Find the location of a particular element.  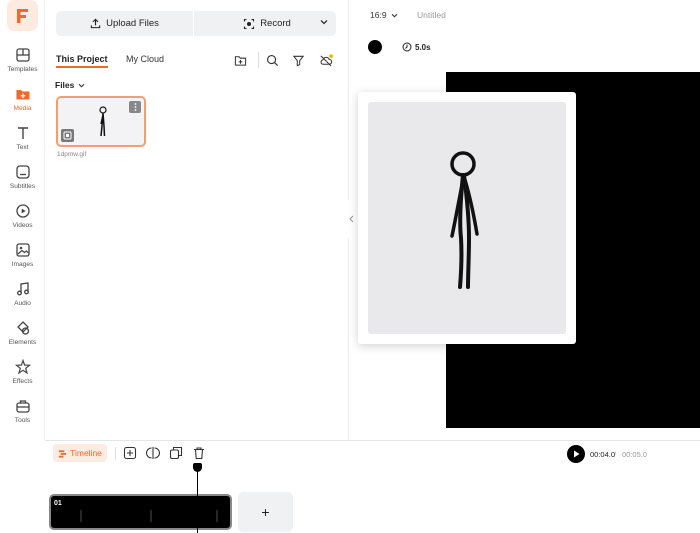

nav-item-media: Media is located at coordinates (22, 102).